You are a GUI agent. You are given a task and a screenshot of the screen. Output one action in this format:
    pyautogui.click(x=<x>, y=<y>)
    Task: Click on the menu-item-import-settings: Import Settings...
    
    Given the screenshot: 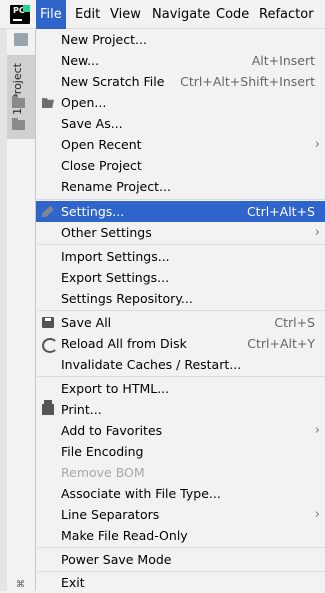 What is the action you would take?
    pyautogui.click(x=180, y=256)
    